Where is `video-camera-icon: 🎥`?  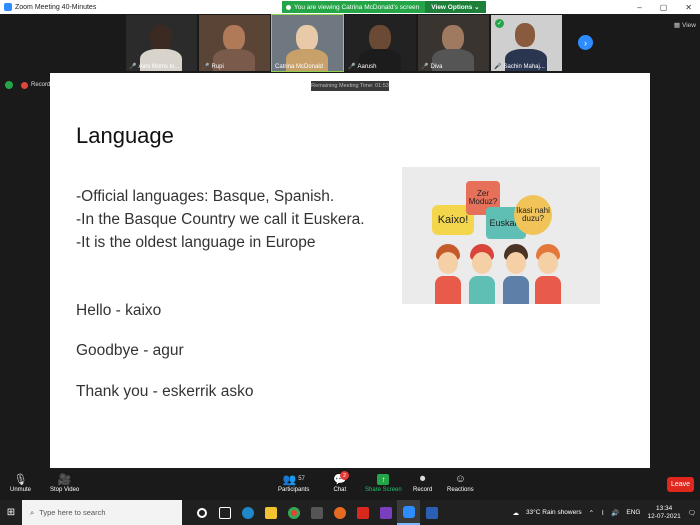 video-camera-icon: 🎥 is located at coordinates (64, 479).